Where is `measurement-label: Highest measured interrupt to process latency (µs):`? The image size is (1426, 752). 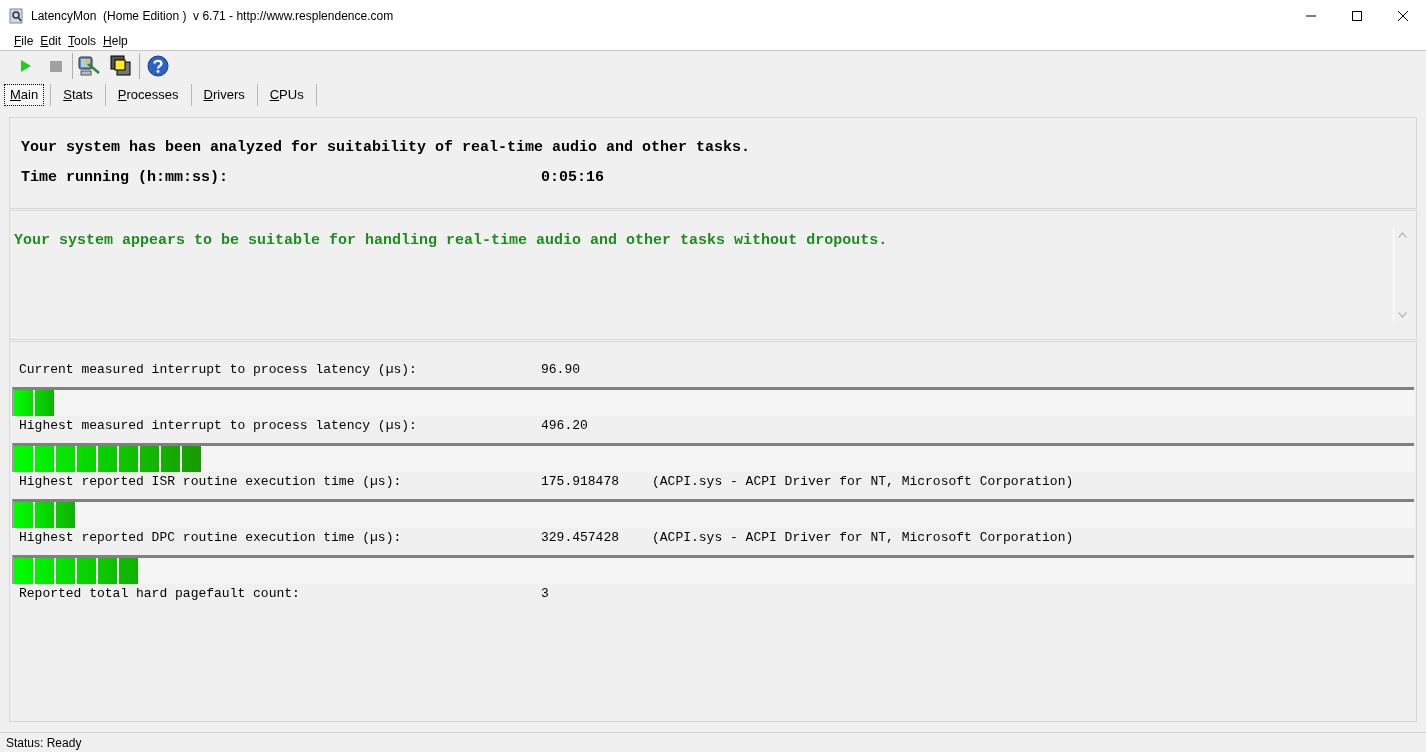
measurement-label: Highest measured interrupt to process latency (µs): is located at coordinates (218, 426).